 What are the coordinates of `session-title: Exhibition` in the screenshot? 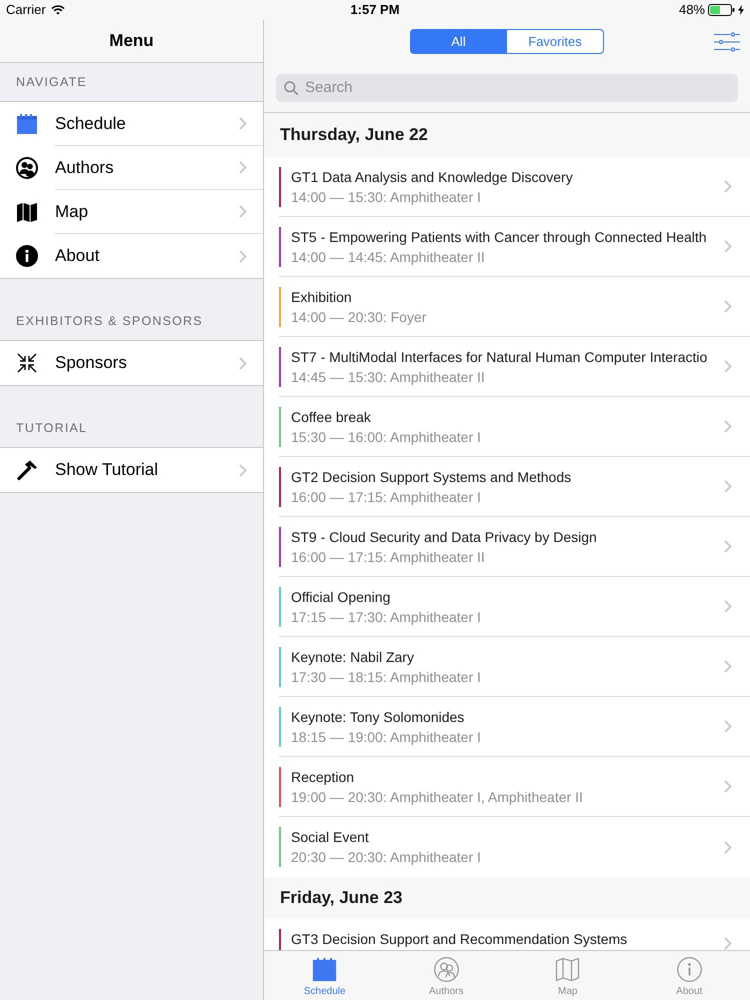 It's located at (322, 297).